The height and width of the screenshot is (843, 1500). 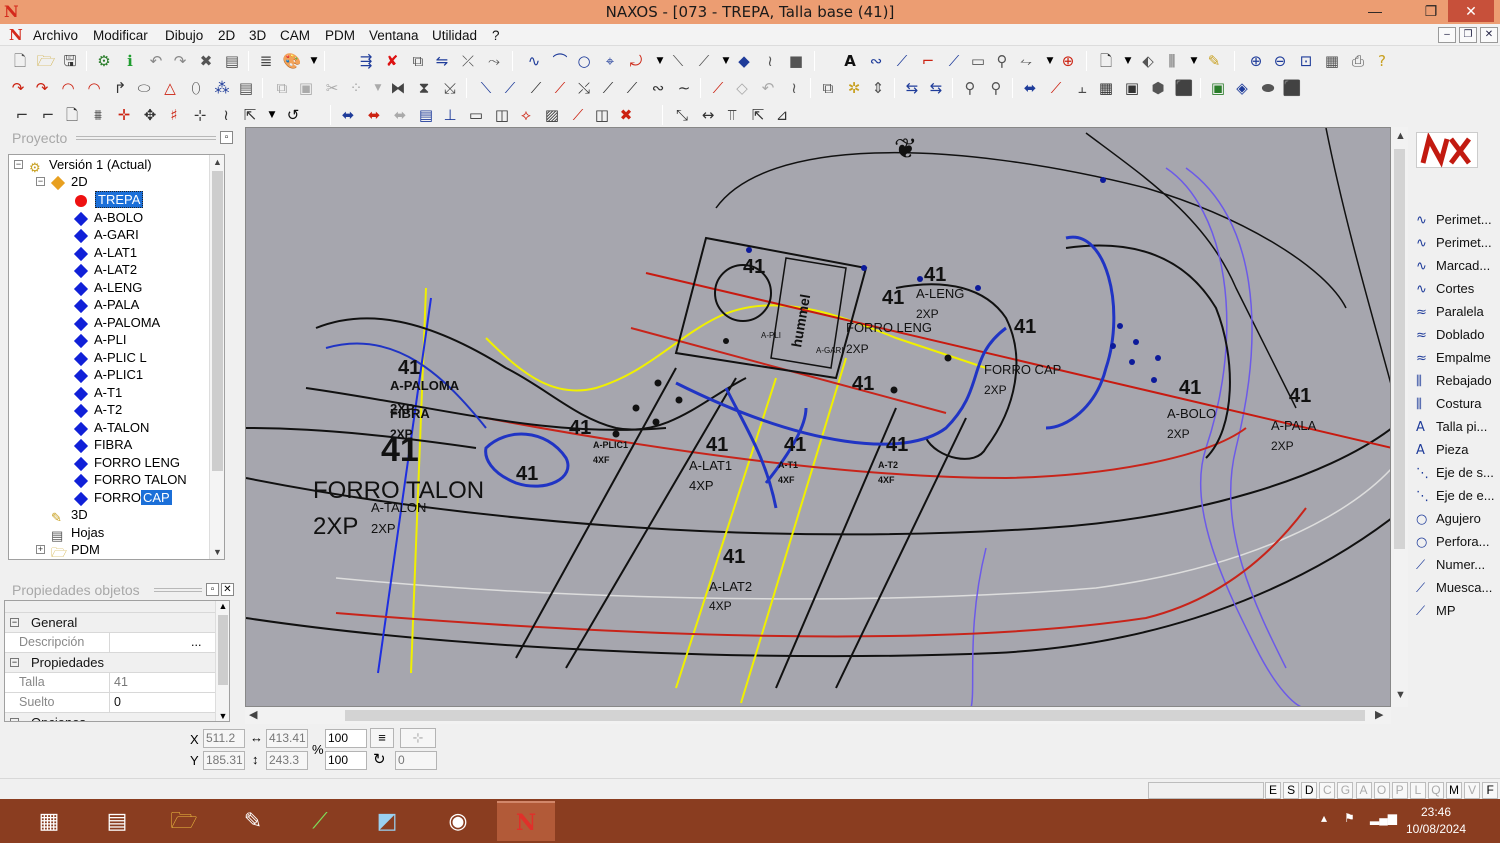 I want to click on tool-item: ≈ Doblado, so click(x=1458, y=335).